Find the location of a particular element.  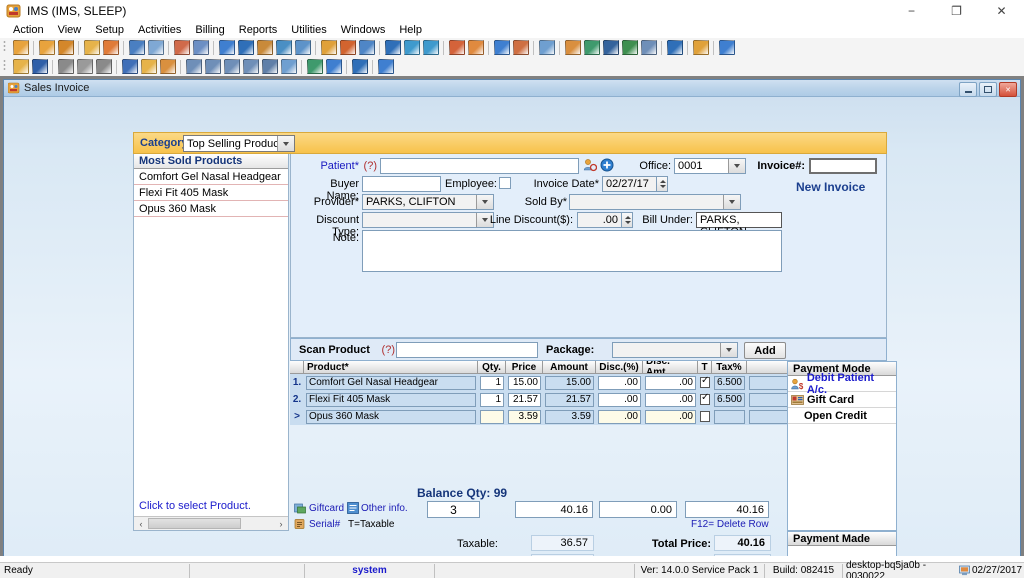

nav-last-icon is located at coordinates (250, 66).